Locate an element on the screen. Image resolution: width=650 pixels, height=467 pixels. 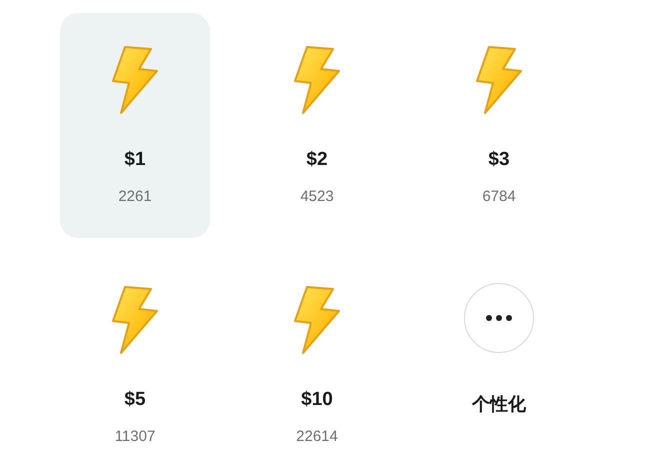
price-label: $3 is located at coordinates (499, 160).